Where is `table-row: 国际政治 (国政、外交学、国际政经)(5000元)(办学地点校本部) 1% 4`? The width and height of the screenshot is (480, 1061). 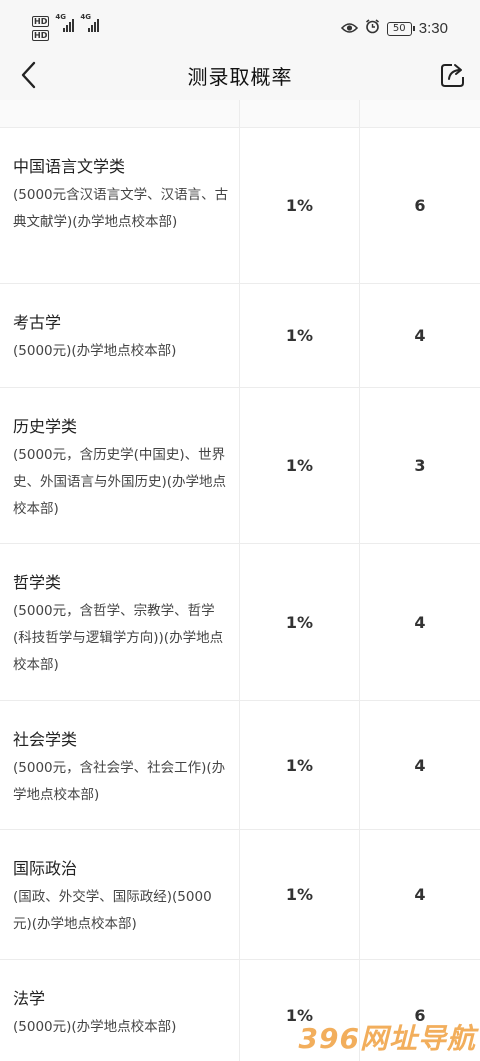 table-row: 国际政治 (国政、外交学、国际政经)(5000元)(办学地点校本部) 1% 4 is located at coordinates (240, 895).